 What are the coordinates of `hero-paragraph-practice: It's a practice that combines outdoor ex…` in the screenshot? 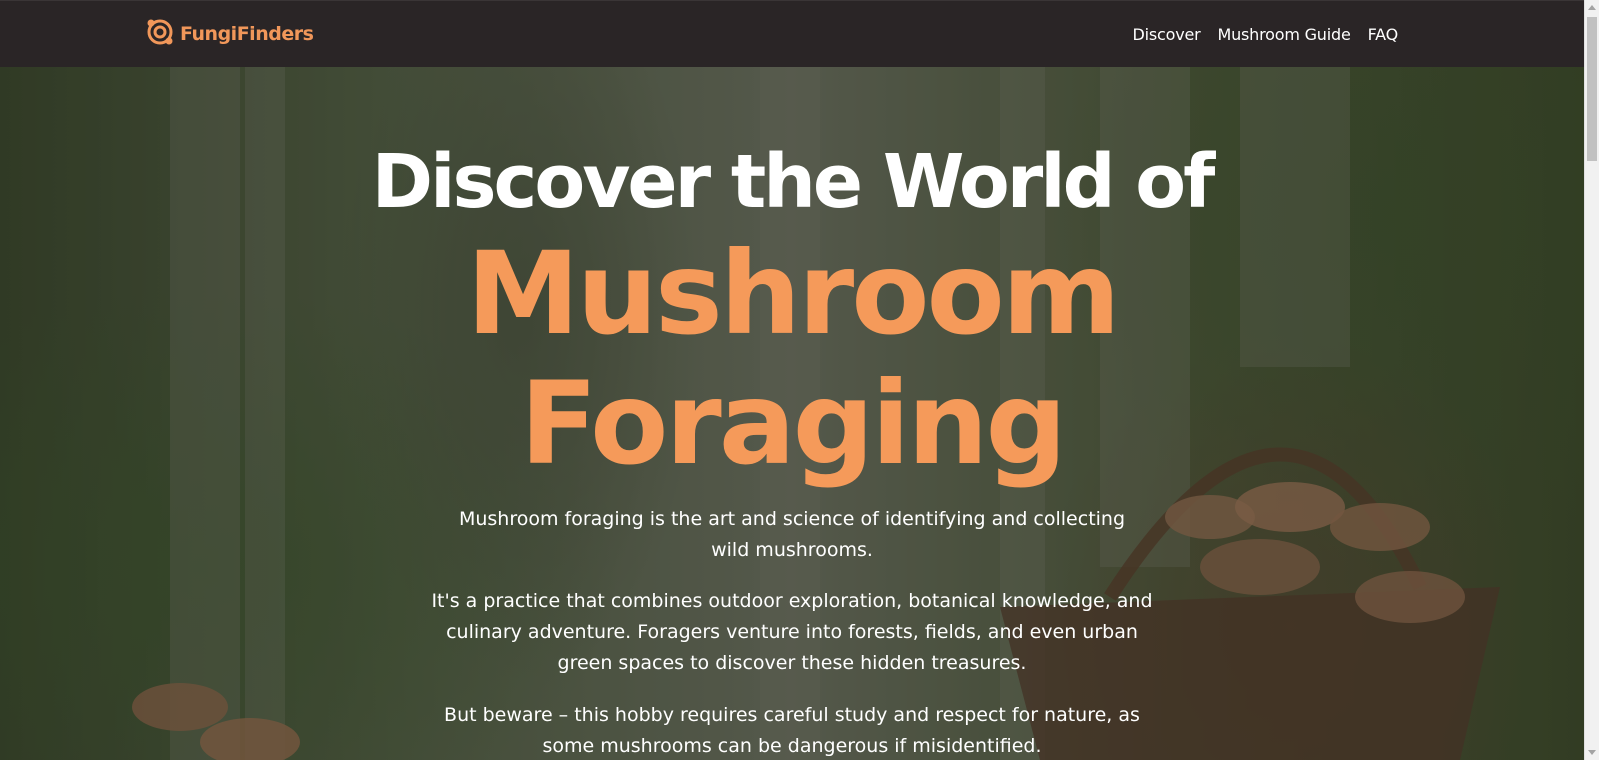 It's located at (792, 632).